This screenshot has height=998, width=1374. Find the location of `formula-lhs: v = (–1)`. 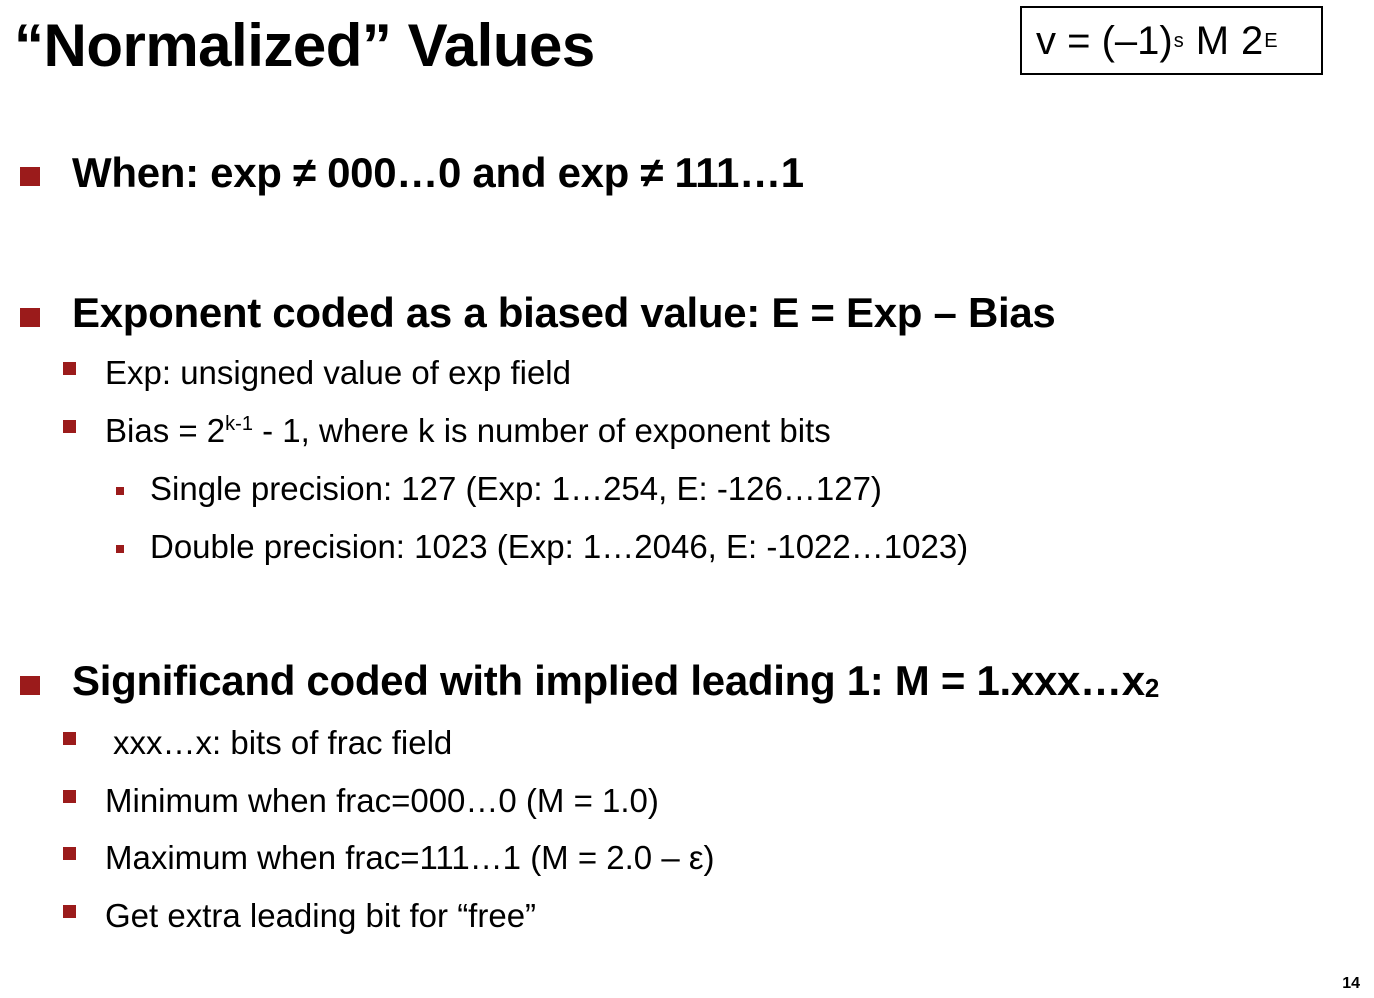

formula-lhs: v = (–1) is located at coordinates (1104, 40).